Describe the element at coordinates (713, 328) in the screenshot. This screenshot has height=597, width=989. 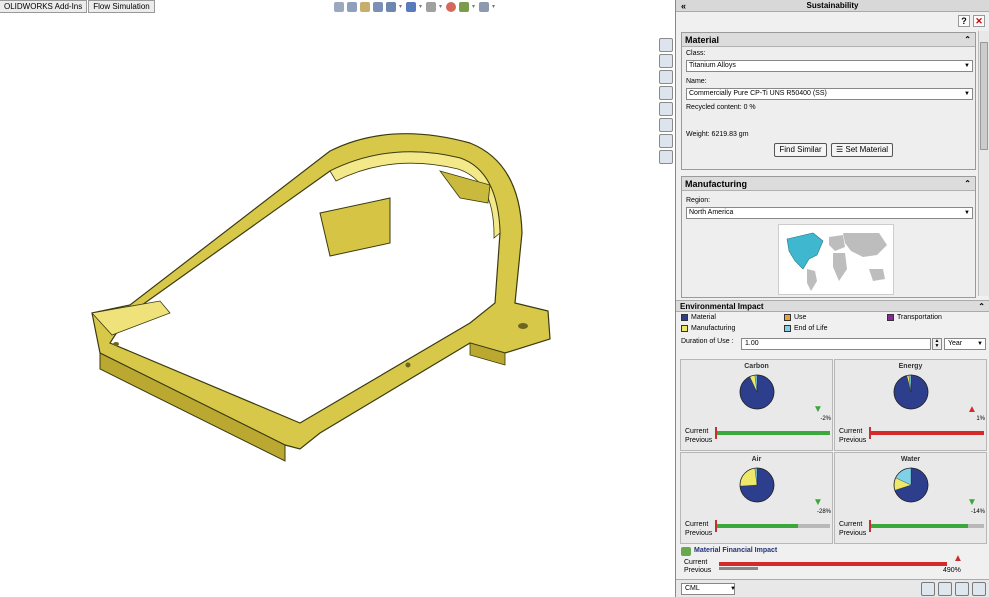
I see `legend-label: Manufacturing` at that location.